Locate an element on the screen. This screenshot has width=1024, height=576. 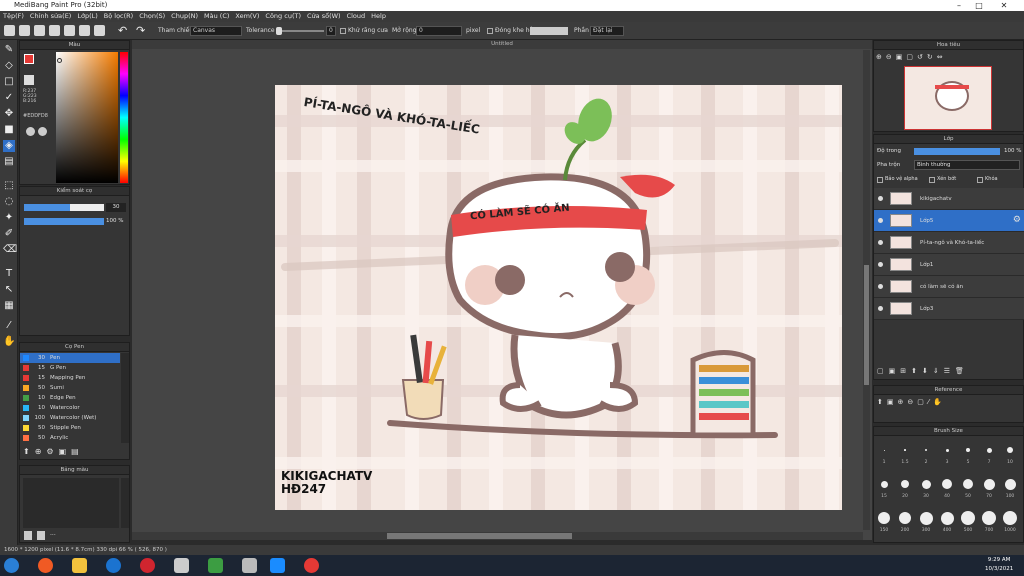
redo-icon: ↷ is located at coordinates (141, 30).